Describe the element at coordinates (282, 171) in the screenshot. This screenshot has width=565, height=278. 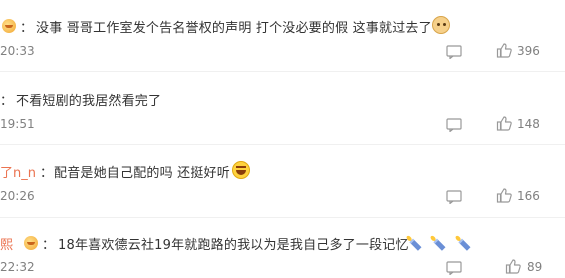
I see `comment-content-line: 了n_n ： 配音是她自己配的吗 还挺好听` at that location.